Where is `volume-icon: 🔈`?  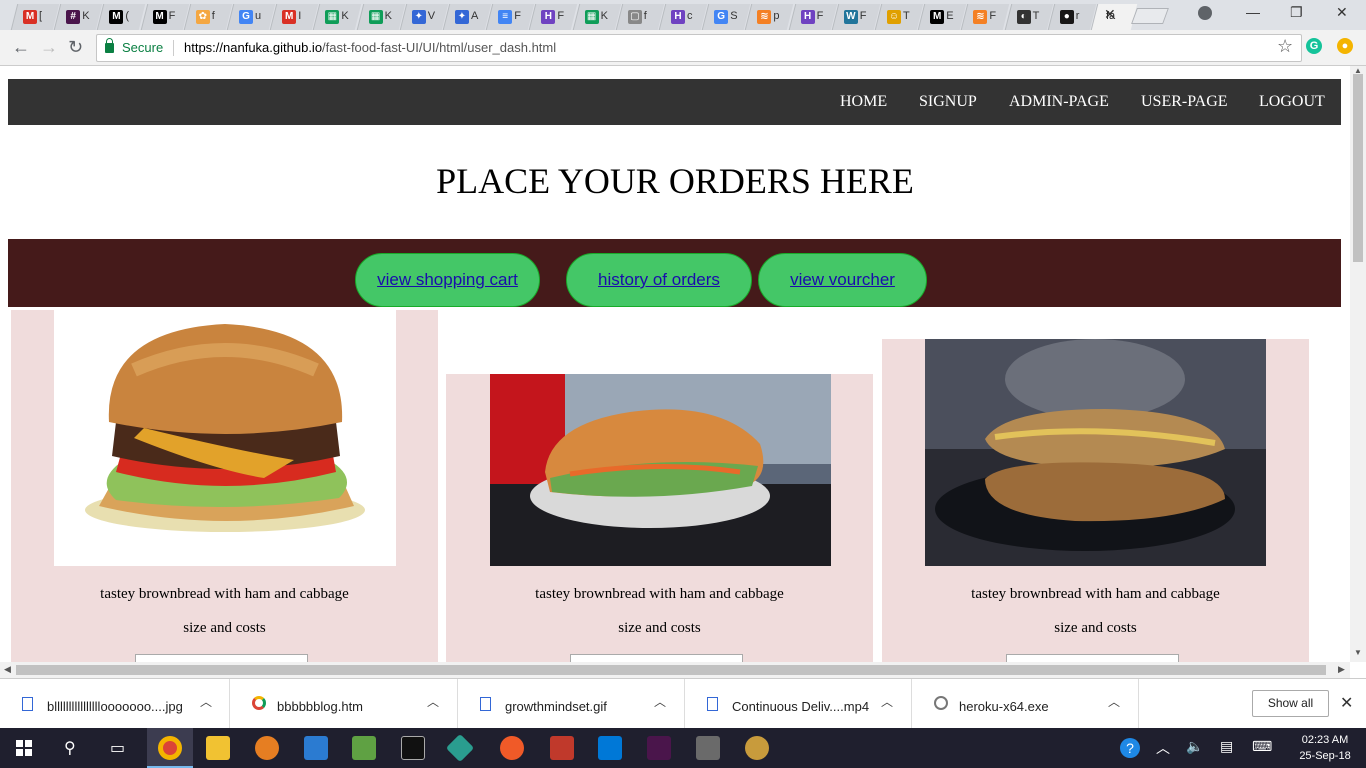 volume-icon: 🔈 is located at coordinates (1194, 746).